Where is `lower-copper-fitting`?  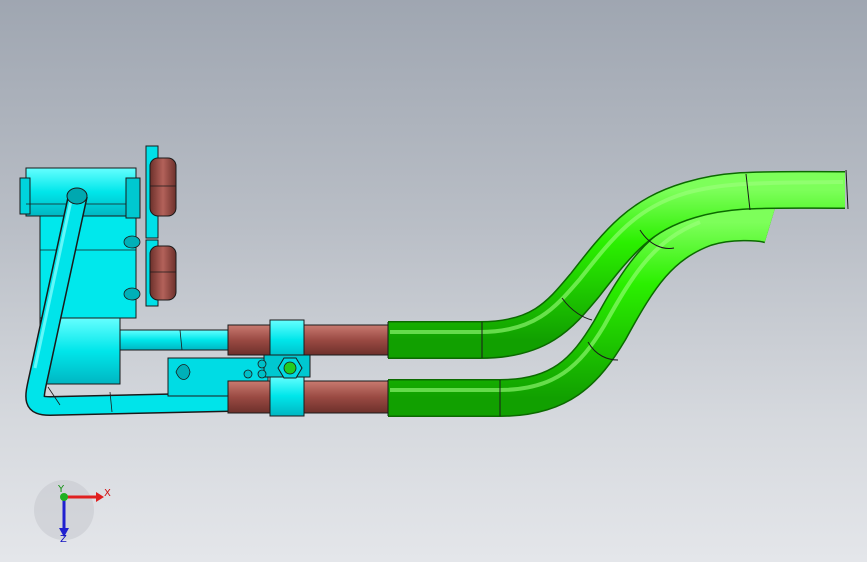
lower-copper-fitting is located at coordinates (161, 273).